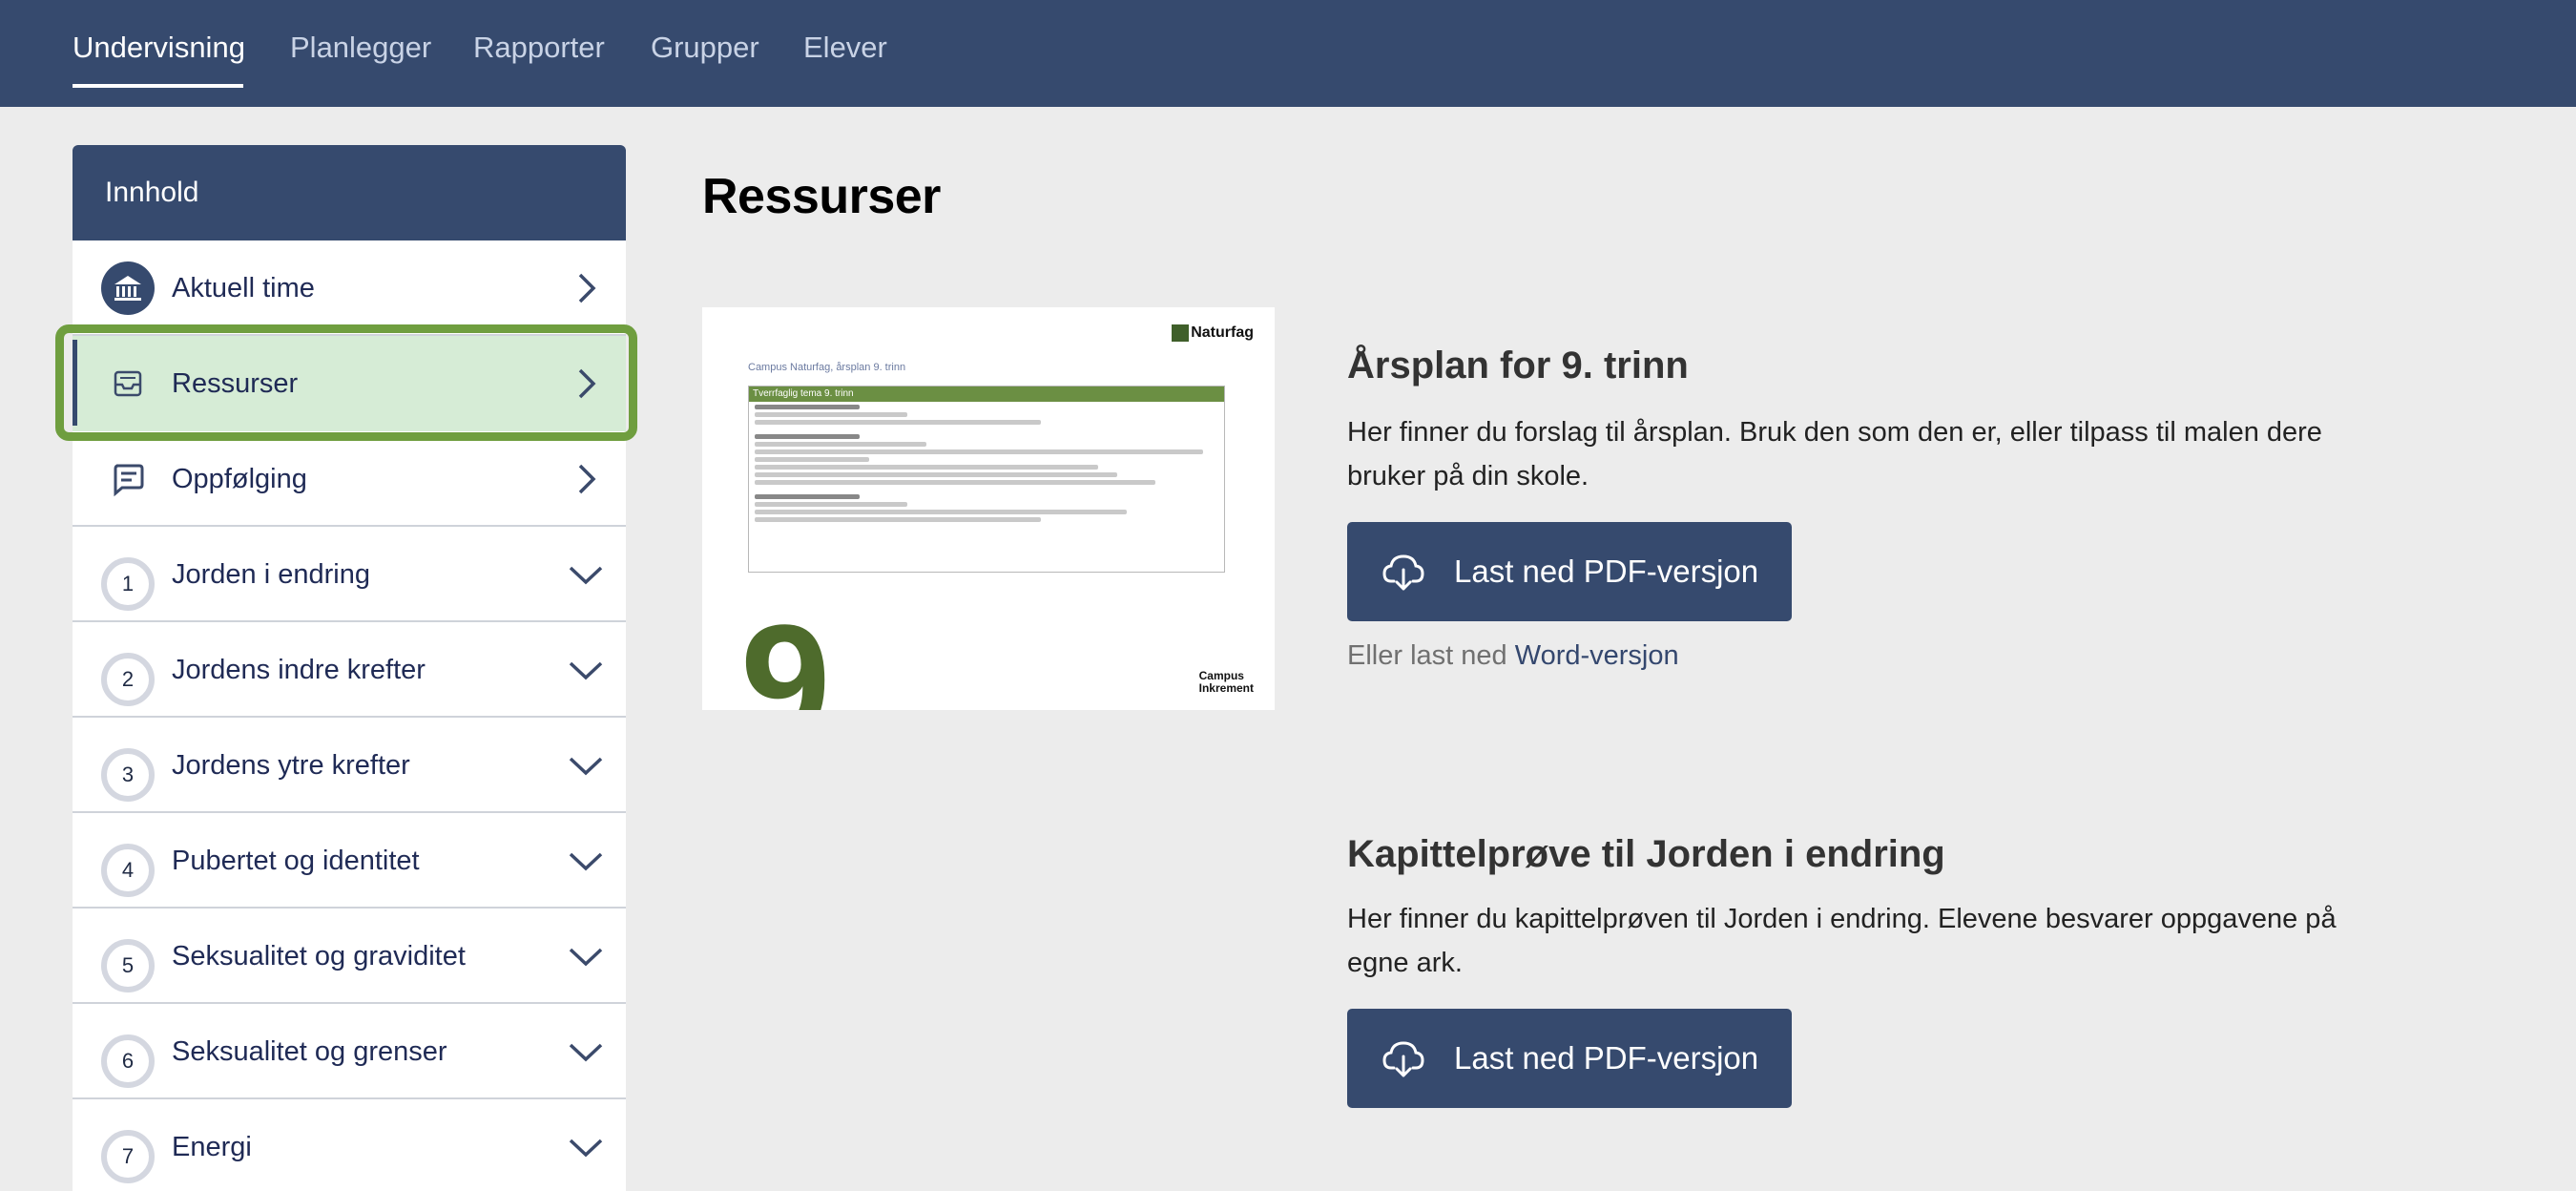 This screenshot has height=1191, width=2576. Describe the element at coordinates (128, 1156) in the screenshot. I see `chapter-number-badge: 7` at that location.